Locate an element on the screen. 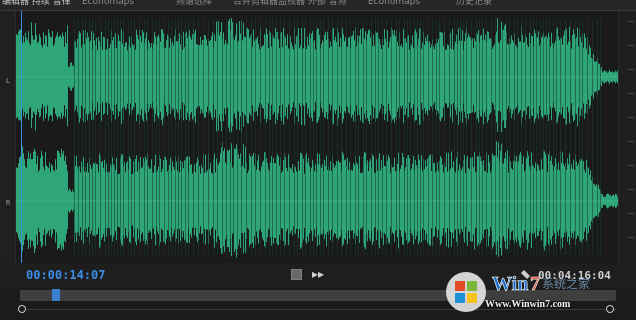 The width and height of the screenshot is (636, 320). current-time-display: 00:00:14:07 is located at coordinates (65, 275).